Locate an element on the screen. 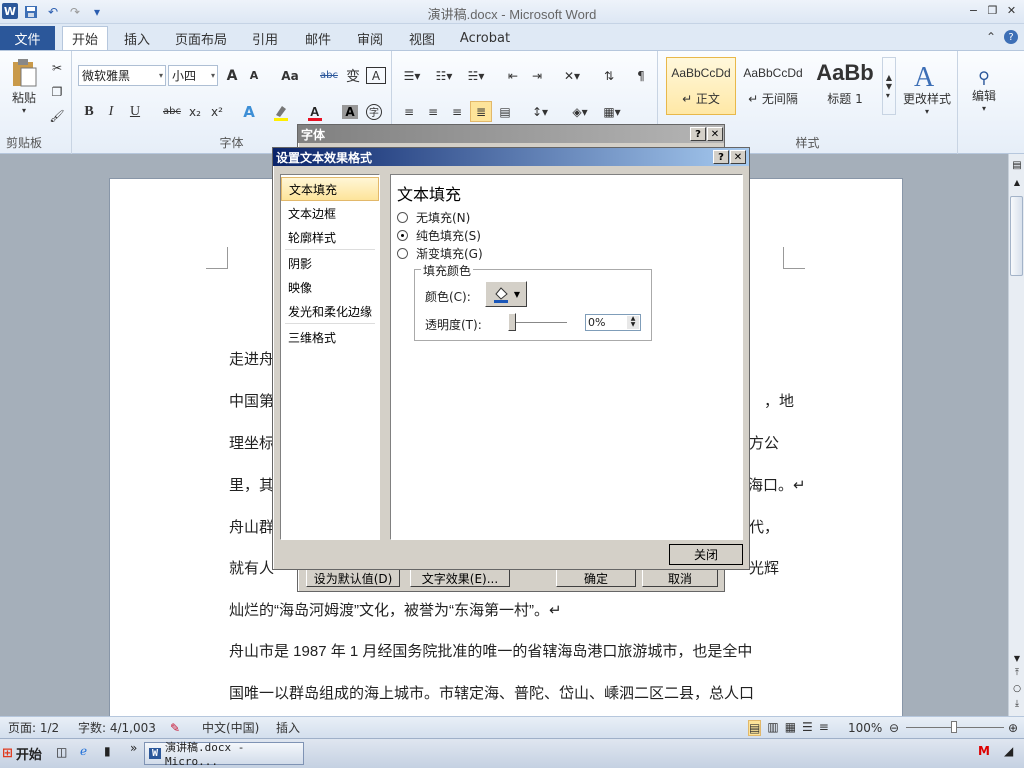  sort-icon: ⇅ is located at coordinates (609, 75).